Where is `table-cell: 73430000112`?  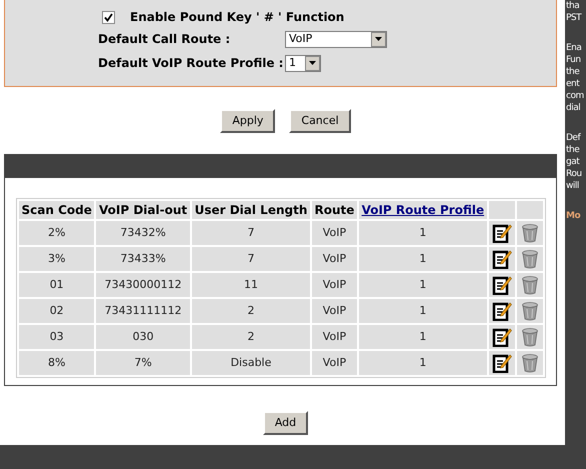 table-cell: 73430000112 is located at coordinates (143, 285).